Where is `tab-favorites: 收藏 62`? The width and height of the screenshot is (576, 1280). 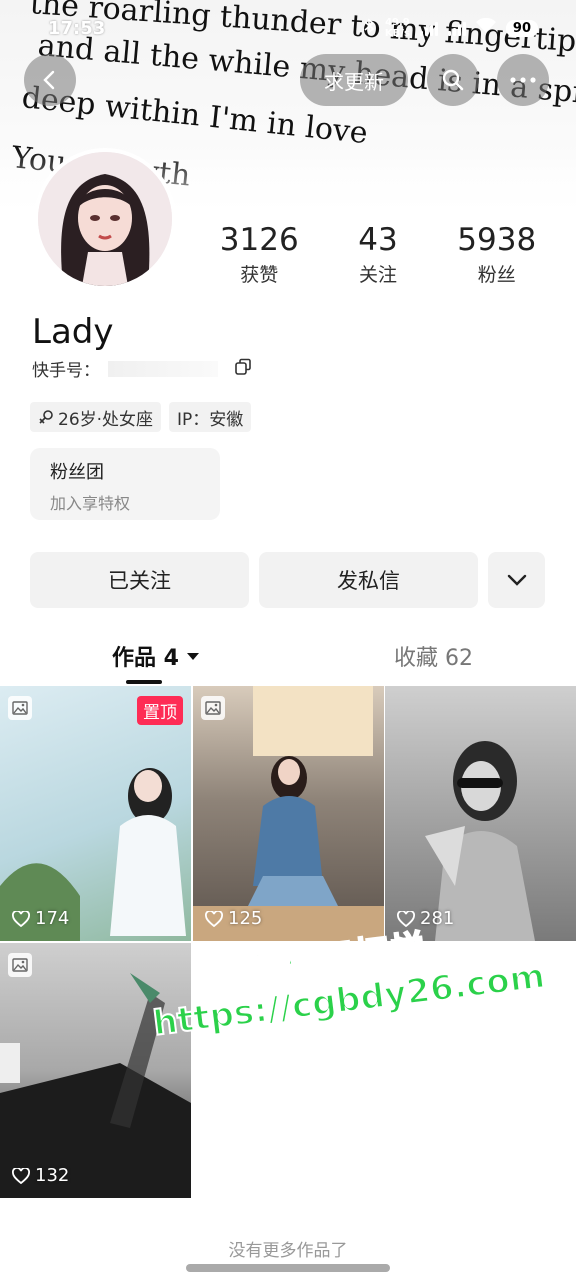
tab-favorites: 收藏 62 is located at coordinates (433, 656).